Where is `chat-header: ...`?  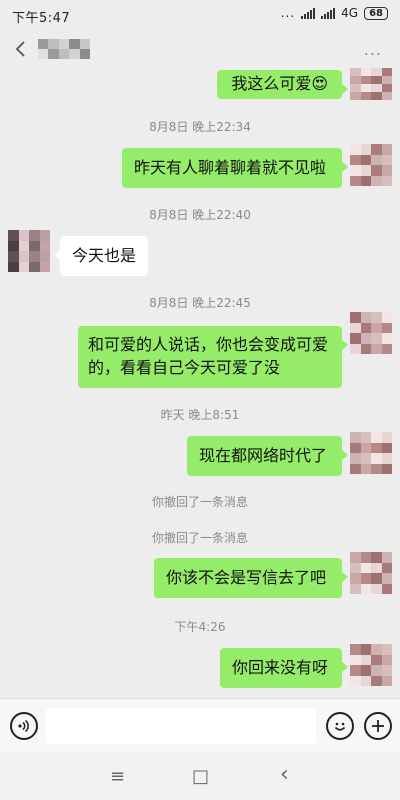
chat-header: ... is located at coordinates (200, 50).